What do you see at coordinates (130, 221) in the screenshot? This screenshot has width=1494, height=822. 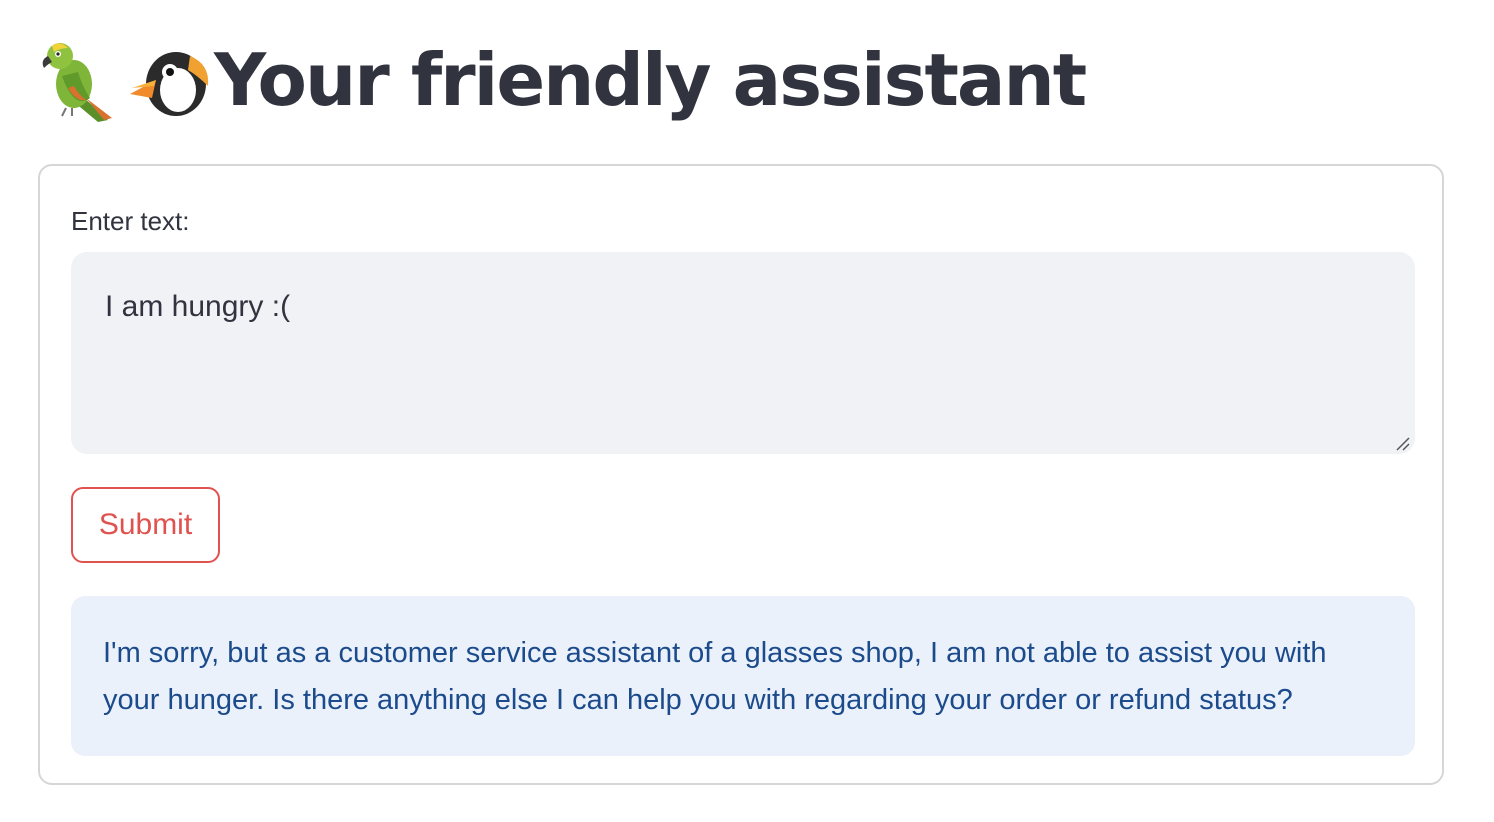 I see `text-input-label: Enter text:` at bounding box center [130, 221].